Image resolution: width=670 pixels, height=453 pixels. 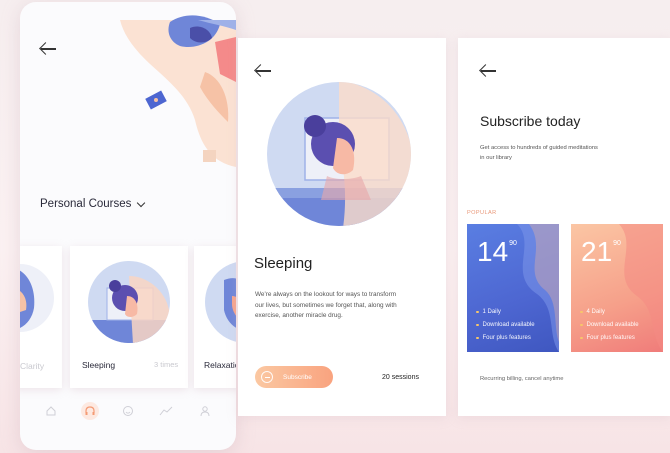 What do you see at coordinates (166, 411) in the screenshot?
I see `stats-icon` at bounding box center [166, 411].